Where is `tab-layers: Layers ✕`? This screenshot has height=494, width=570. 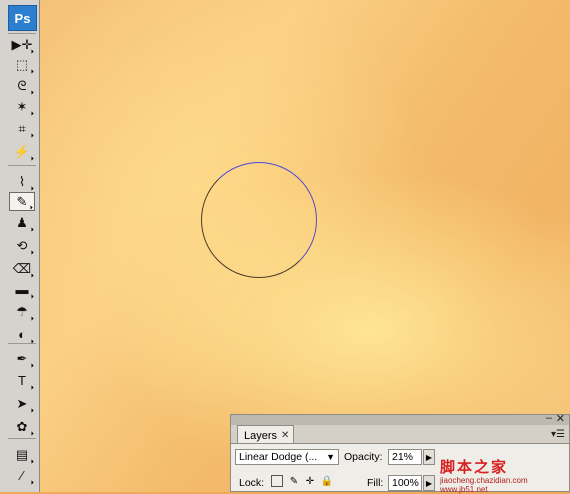
tab-layers: Layers ✕ is located at coordinates (266, 435).